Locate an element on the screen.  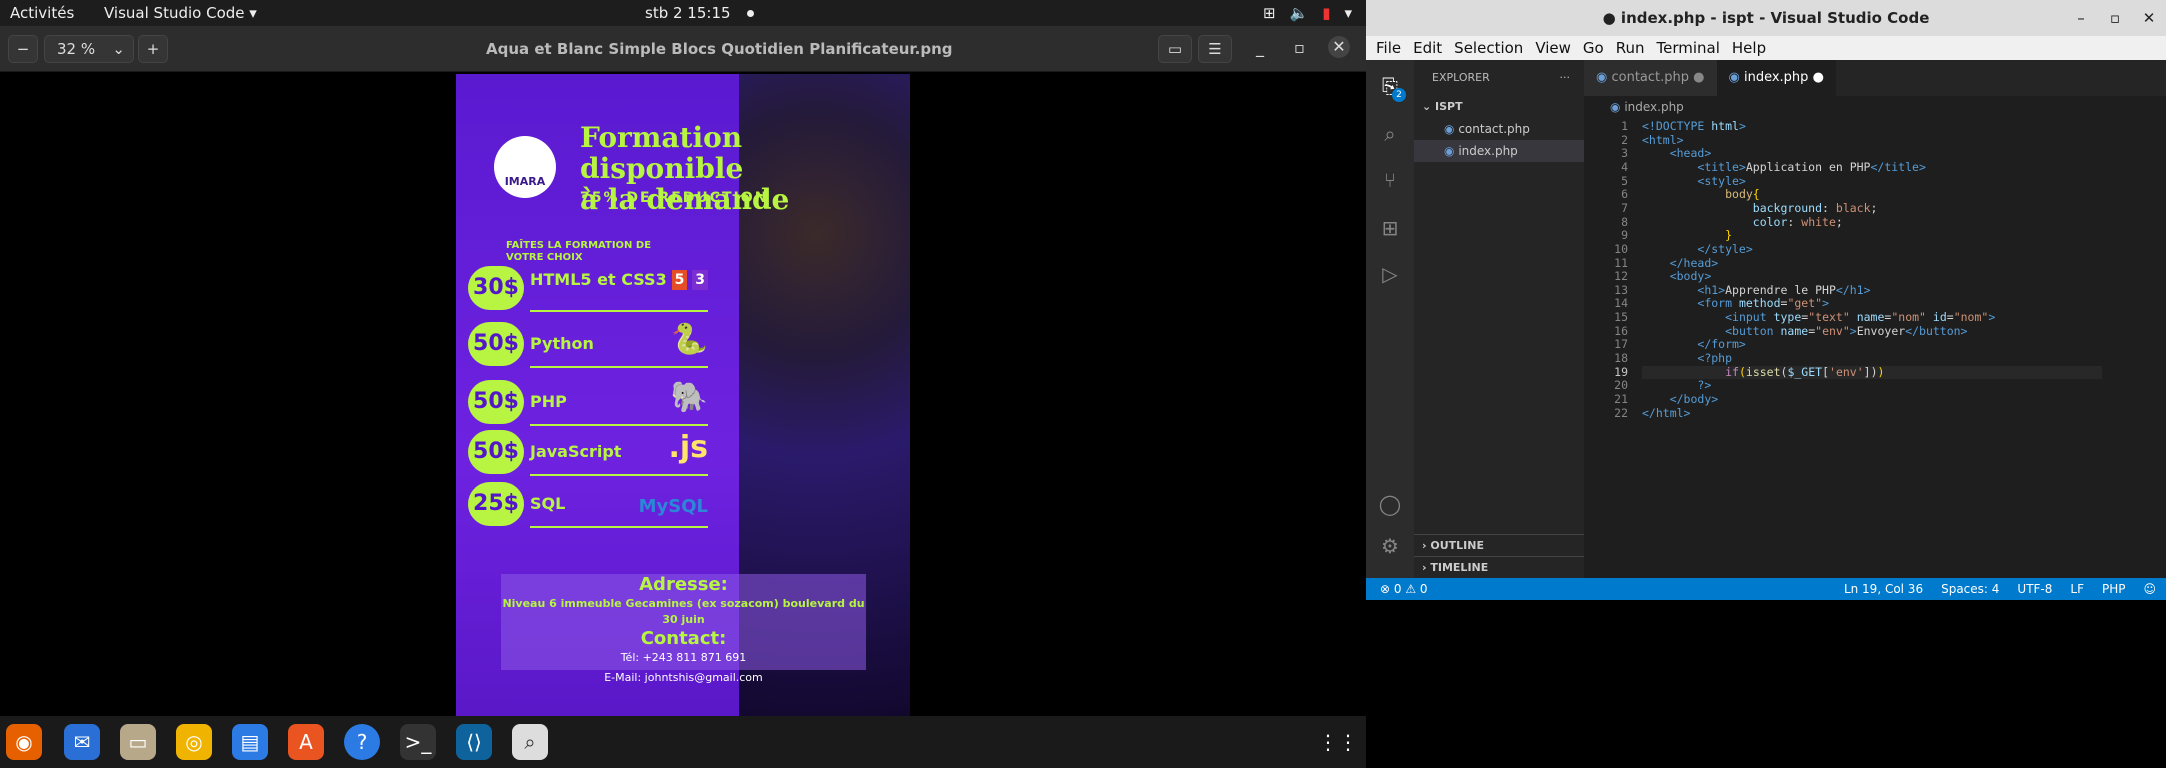
line-number: 17 is located at coordinates (1621, 344).